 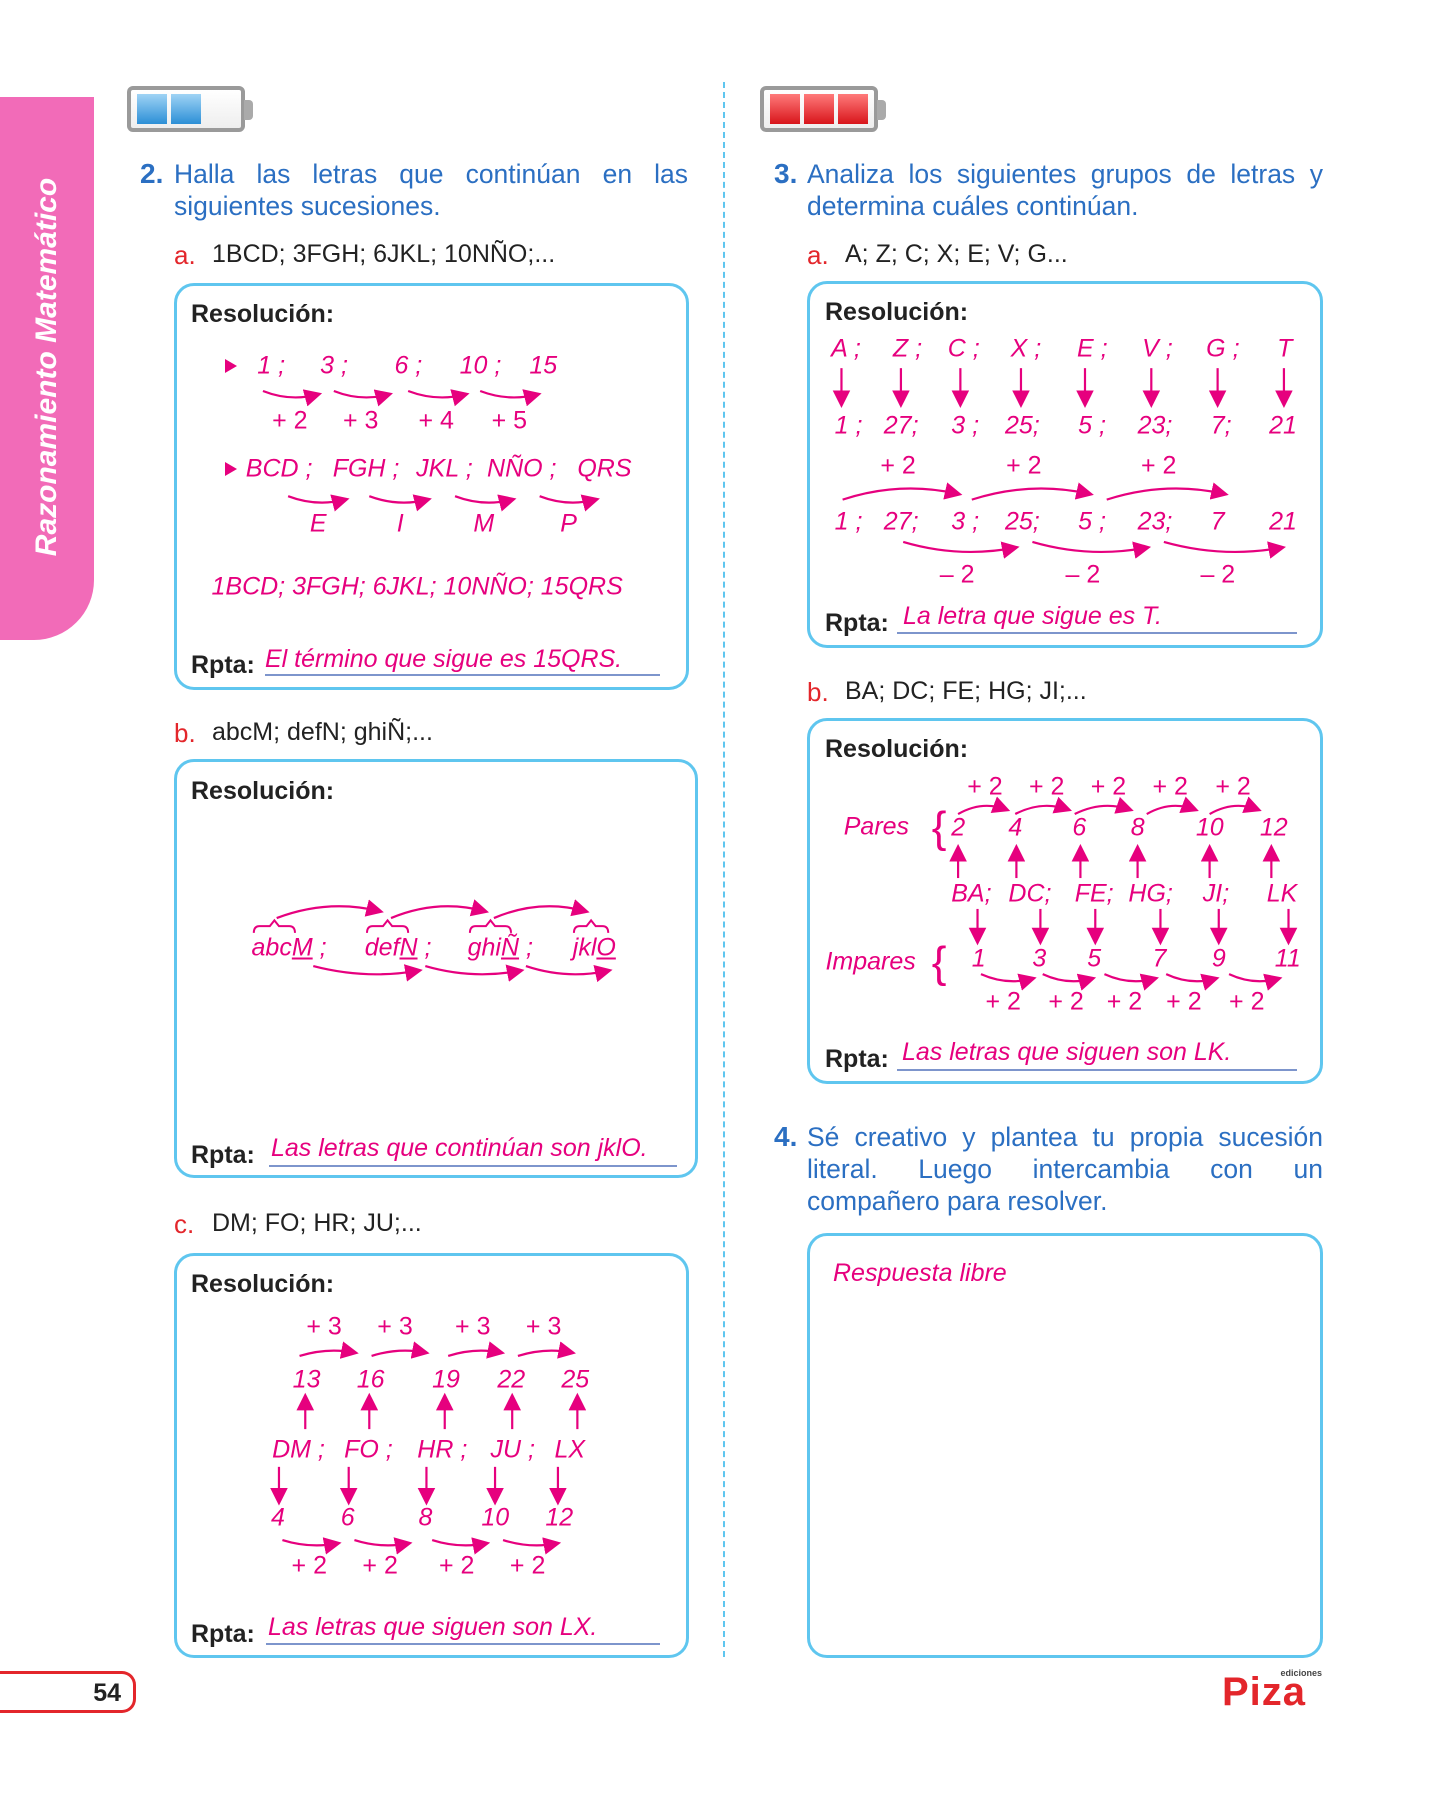 What do you see at coordinates (1030, 893) in the screenshot?
I see `letter-pair: DC;` at bounding box center [1030, 893].